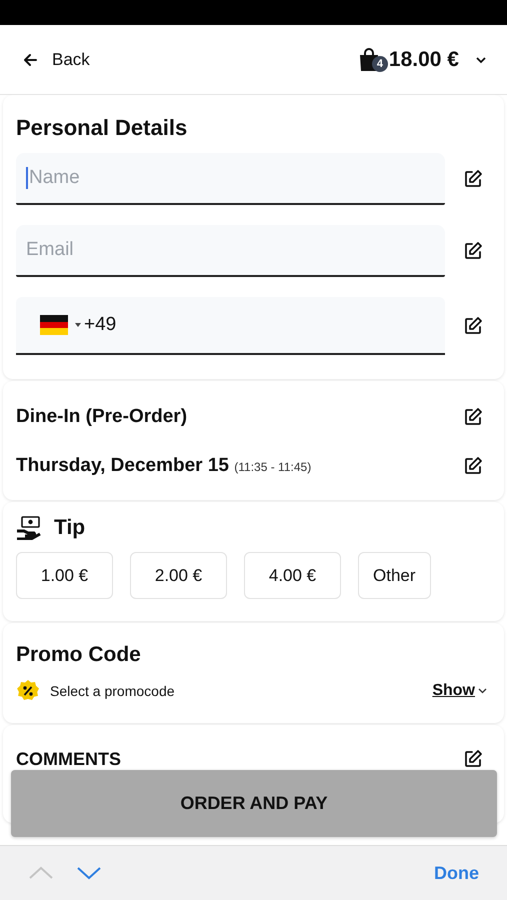 The image size is (507, 900). Describe the element at coordinates (29, 528) in the screenshot. I see `money-hand-icon` at that location.